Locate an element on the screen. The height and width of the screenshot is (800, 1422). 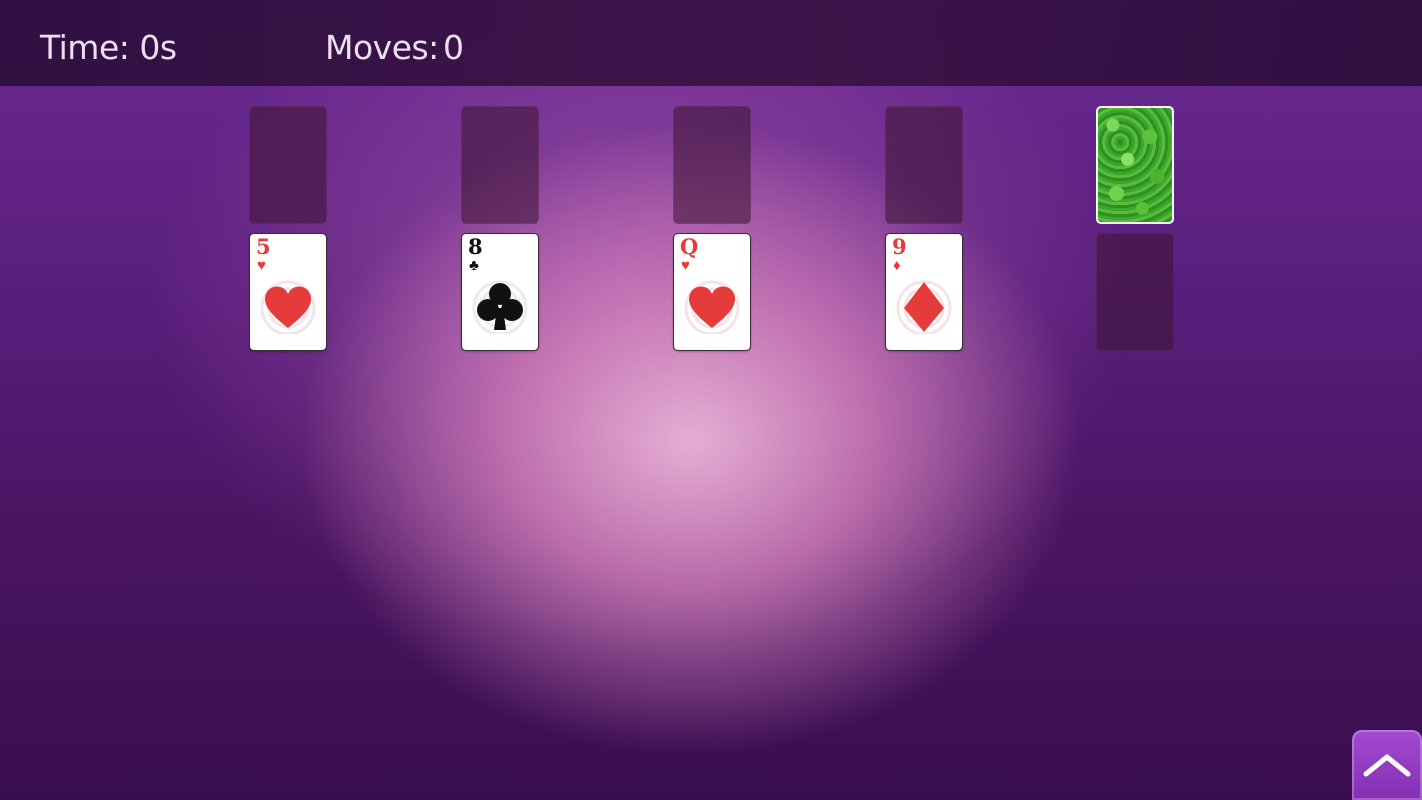
stock-pile-card-back is located at coordinates (1135, 165).